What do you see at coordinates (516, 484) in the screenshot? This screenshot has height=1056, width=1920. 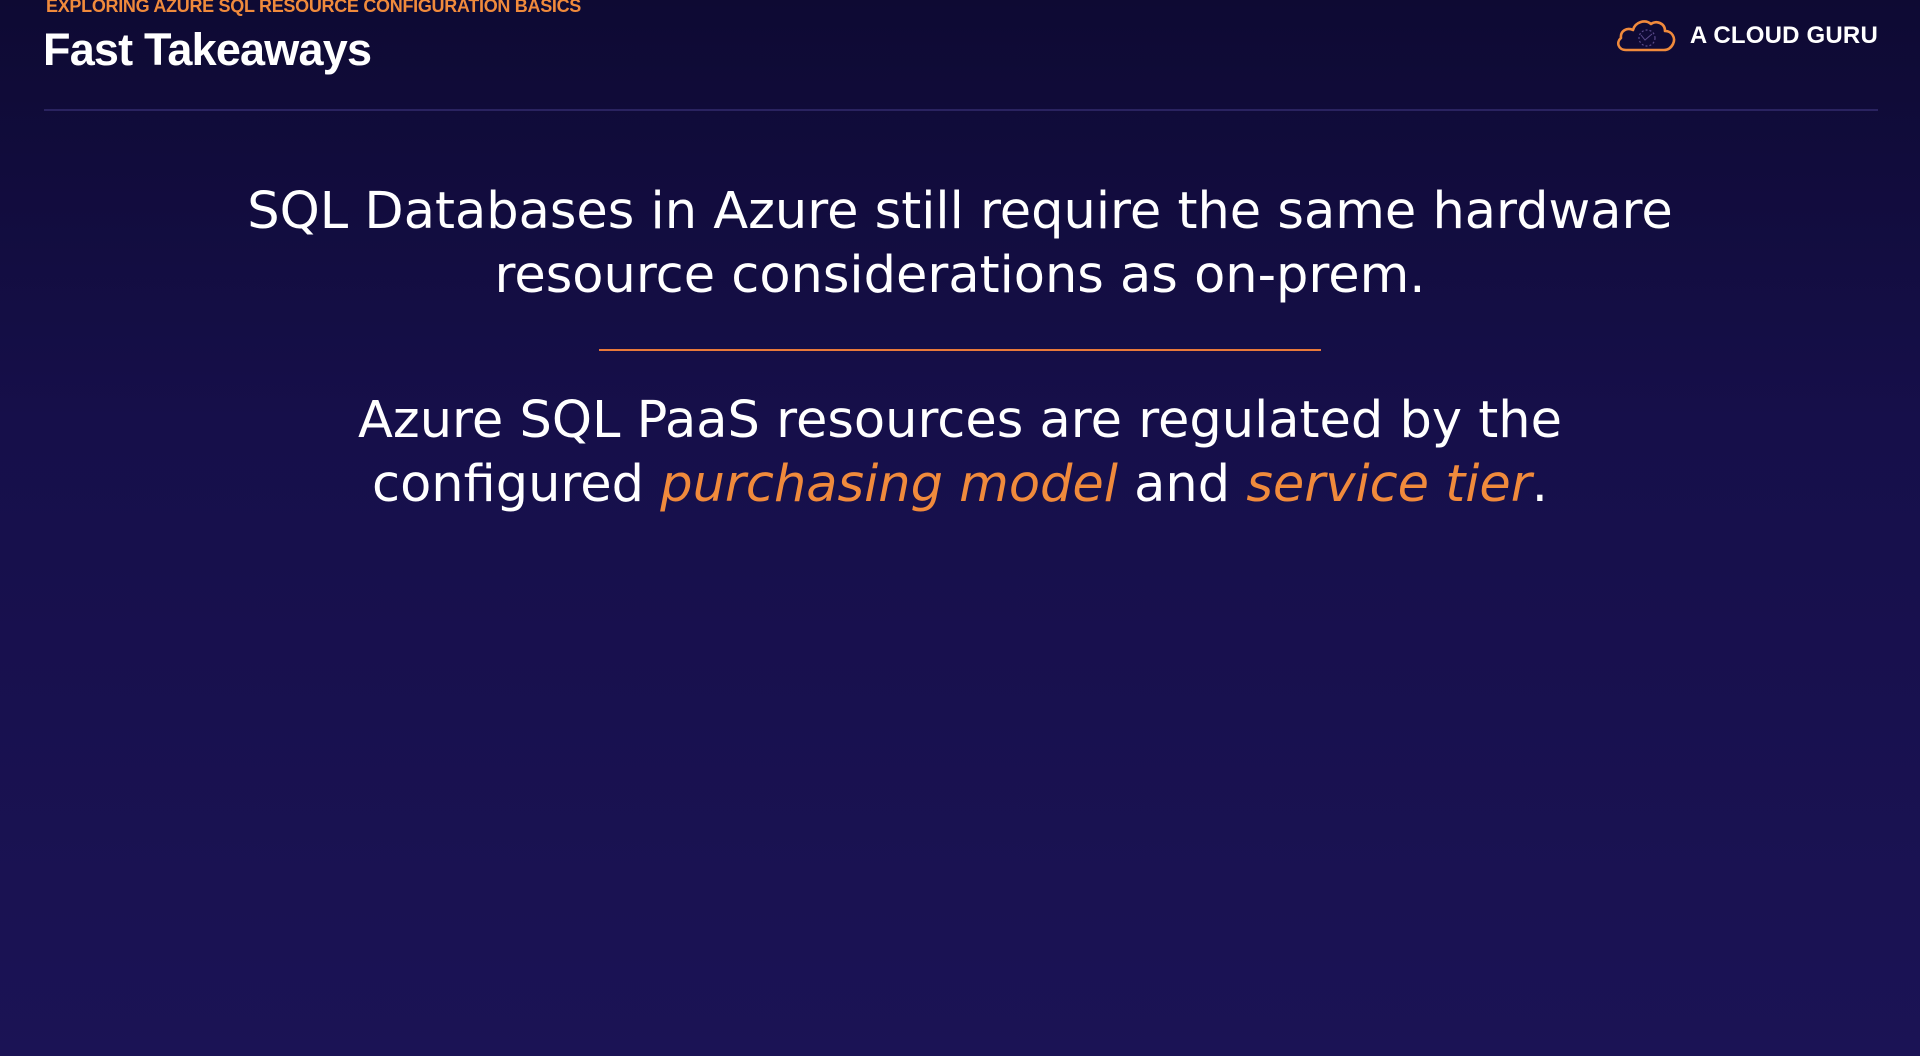 I see `takeaway-2-prefix: configured` at bounding box center [516, 484].